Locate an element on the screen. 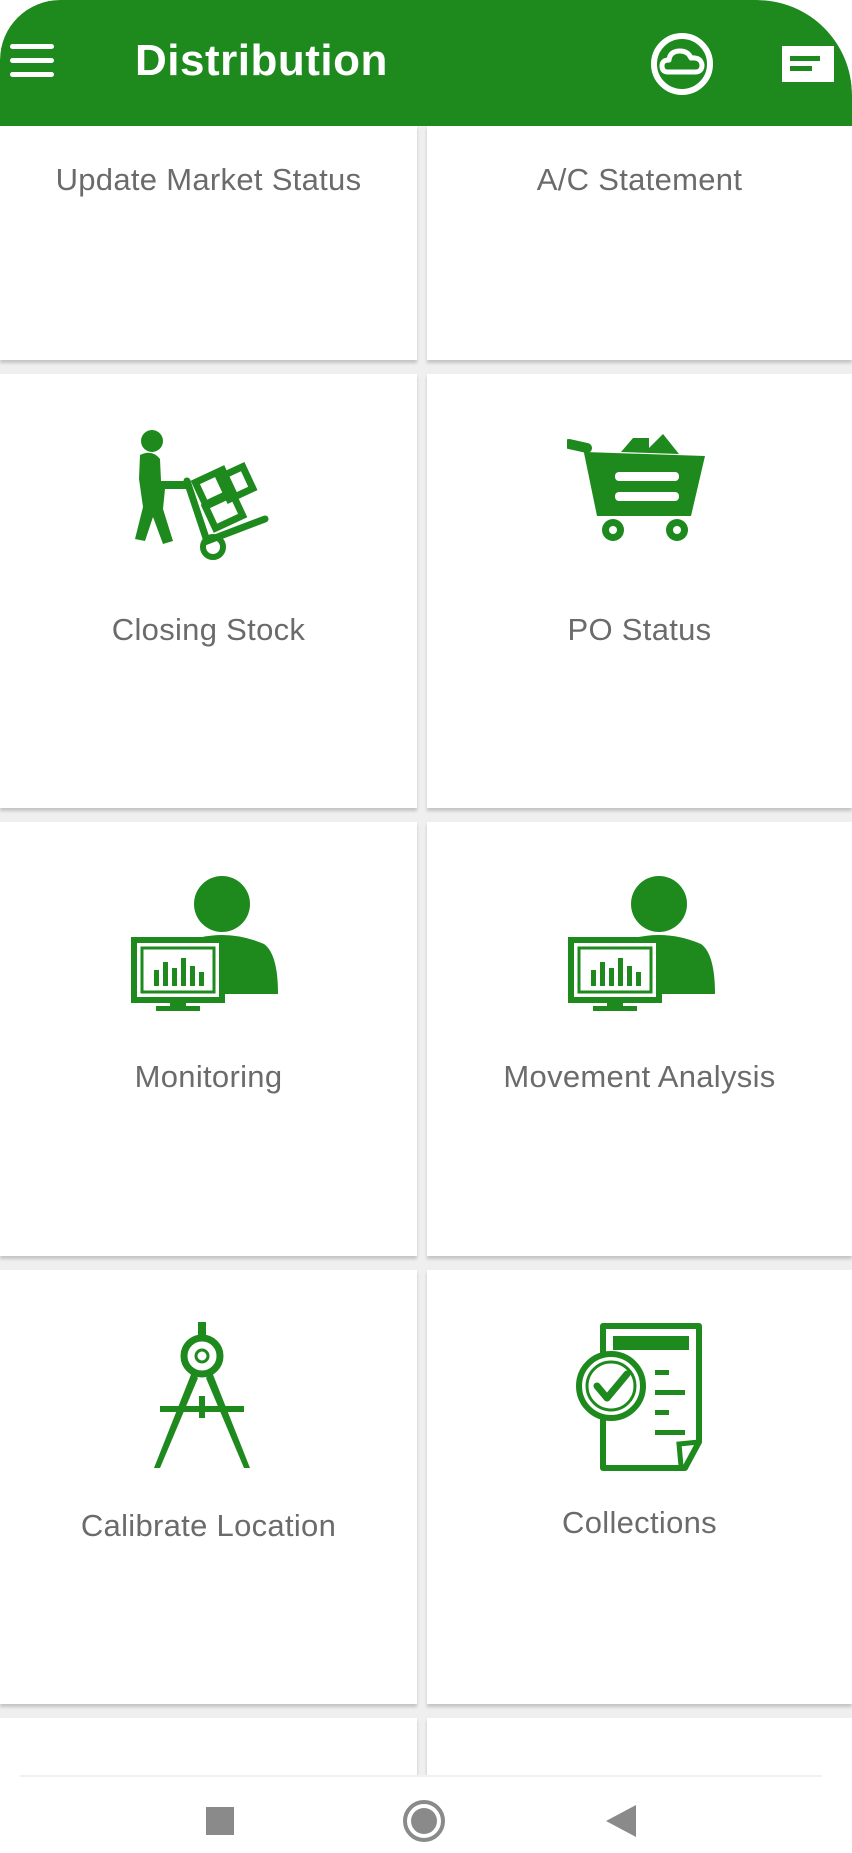 Image resolution: width=852 pixels, height=1853 pixels. hamburger-menu-icon is located at coordinates (33, 61).